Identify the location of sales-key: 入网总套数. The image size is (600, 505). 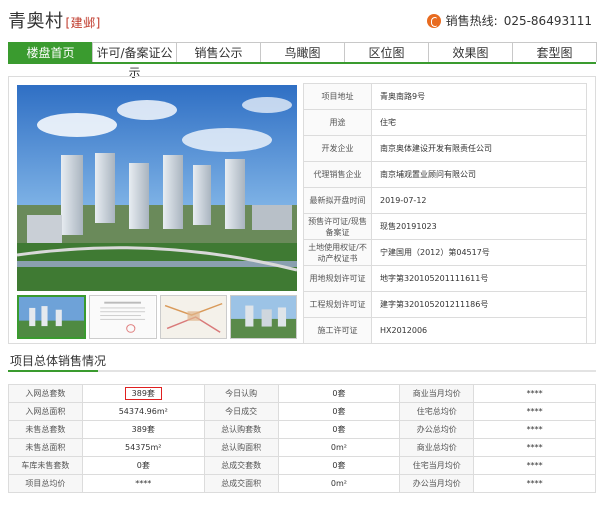
(45, 393).